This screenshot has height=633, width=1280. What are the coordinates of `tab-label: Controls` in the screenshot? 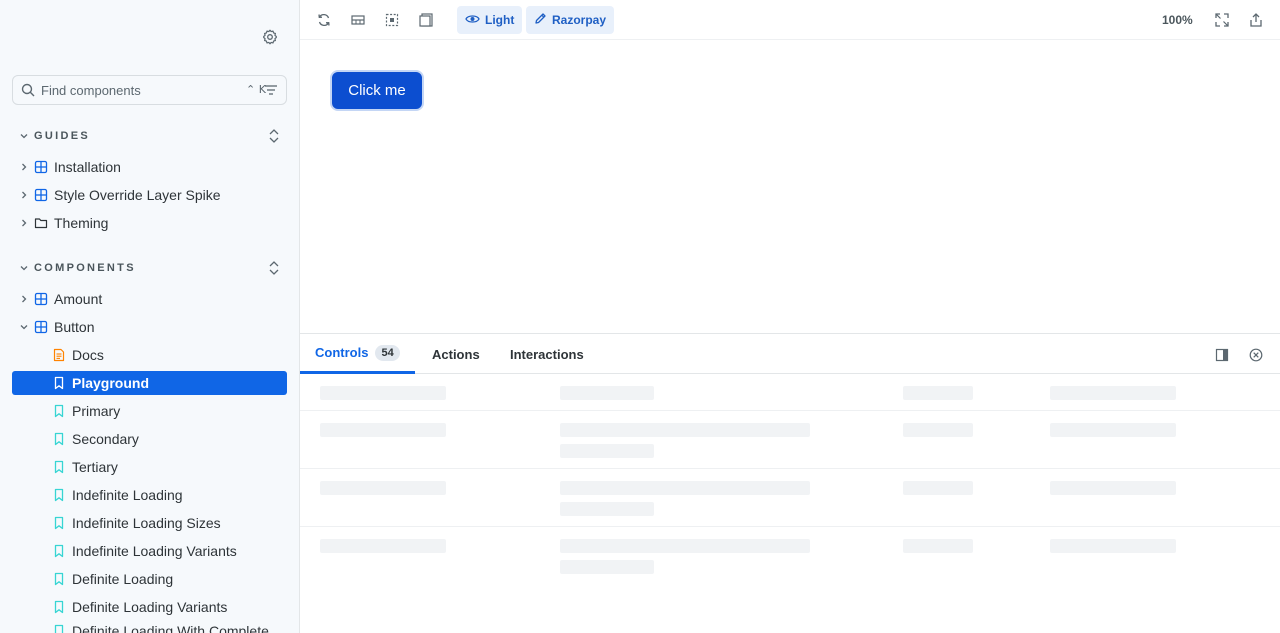 It's located at (342, 352).